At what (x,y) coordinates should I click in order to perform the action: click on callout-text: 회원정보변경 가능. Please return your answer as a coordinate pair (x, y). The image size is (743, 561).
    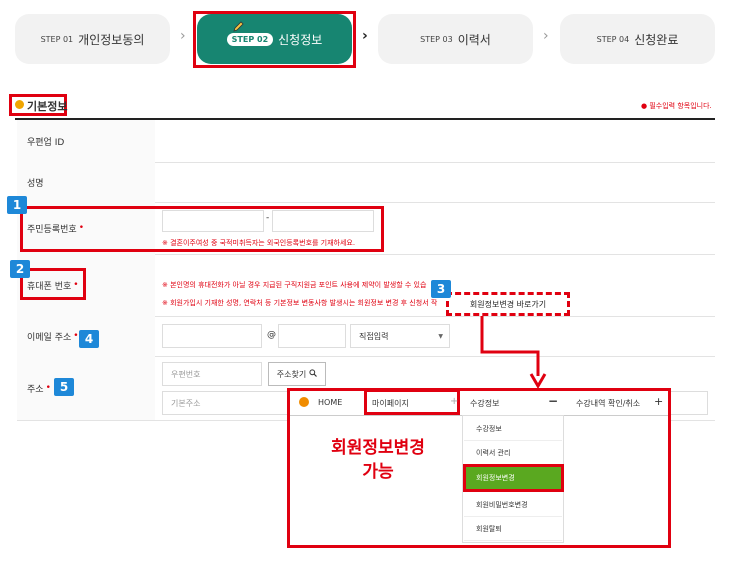
    Looking at the image, I should click on (378, 460).